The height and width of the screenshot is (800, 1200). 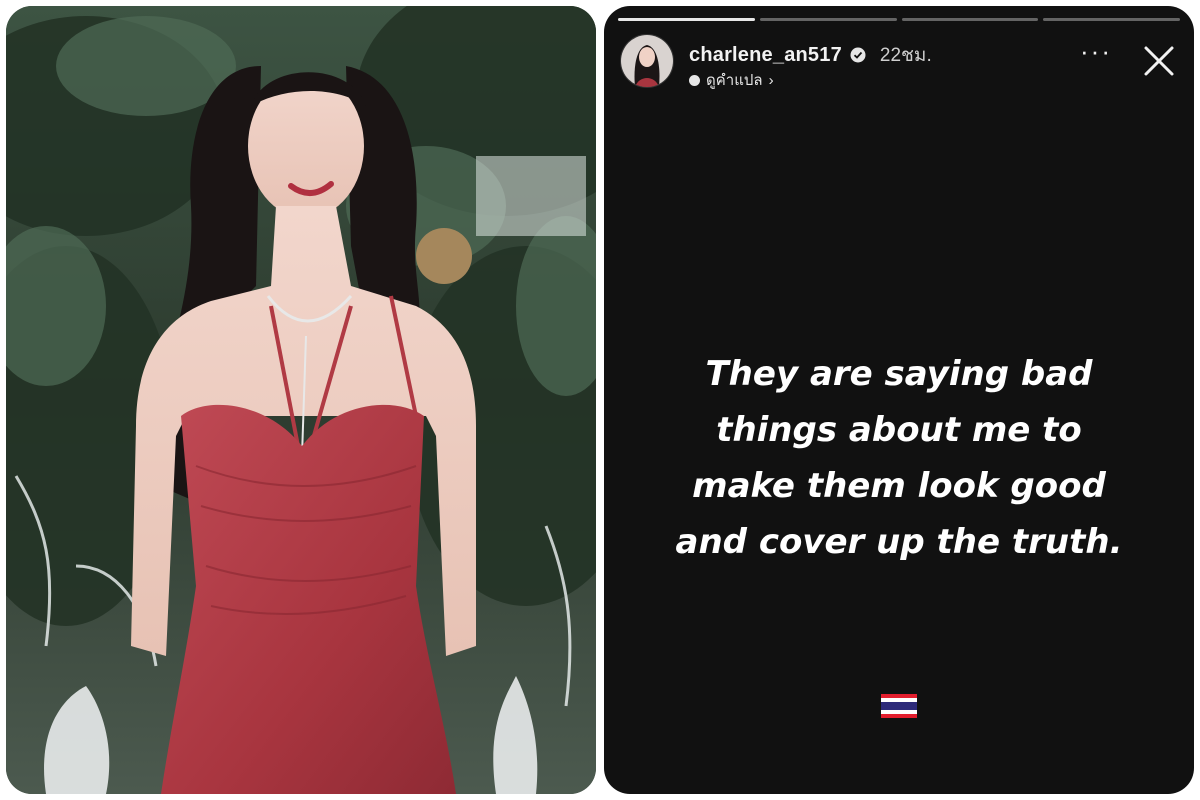 What do you see at coordinates (765, 55) in the screenshot?
I see `username: charlene_an517` at bounding box center [765, 55].